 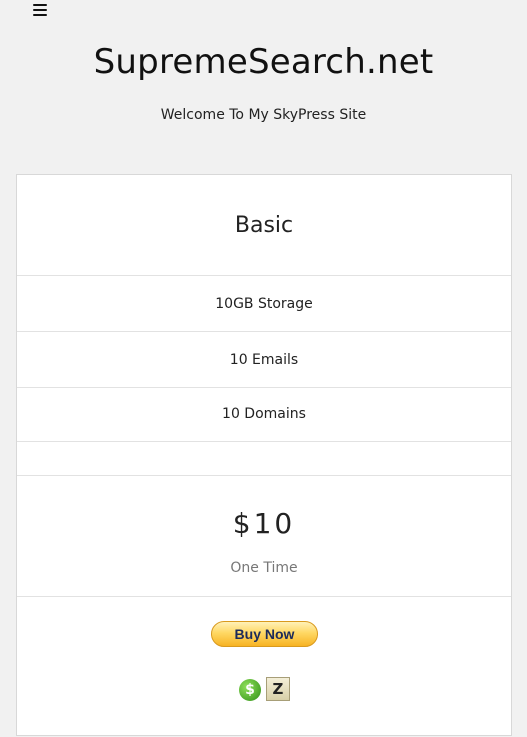 What do you see at coordinates (278, 689) in the screenshot?
I see `z-letter-icon: Z` at bounding box center [278, 689].